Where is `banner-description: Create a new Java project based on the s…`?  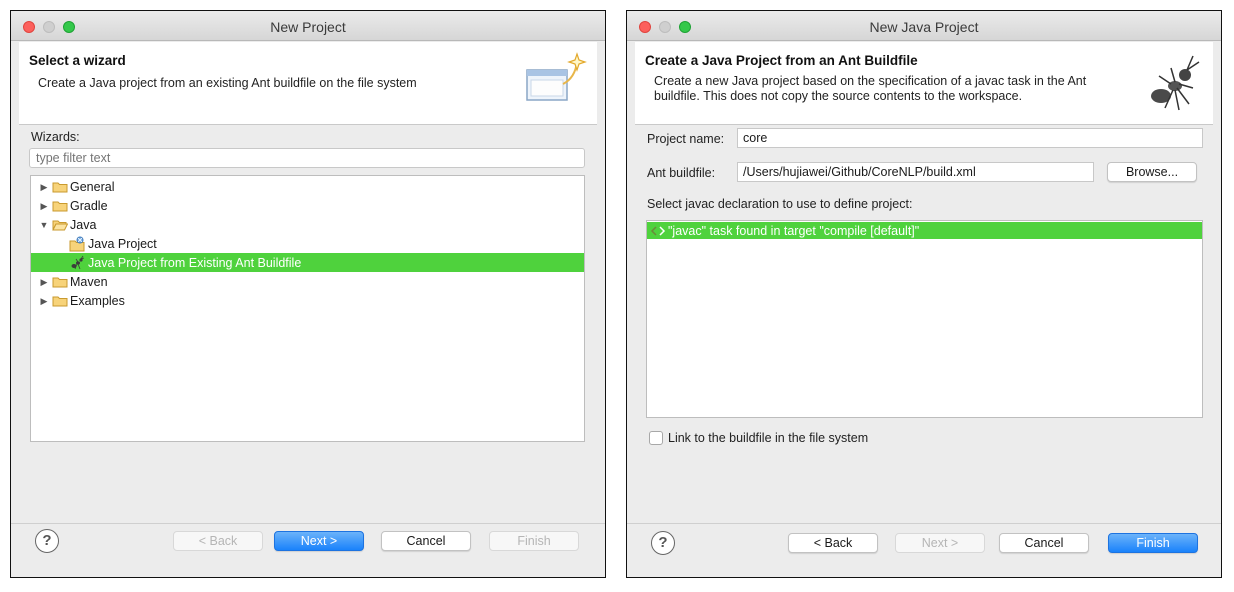 banner-description: Create a new Java project based on the s… is located at coordinates (870, 89).